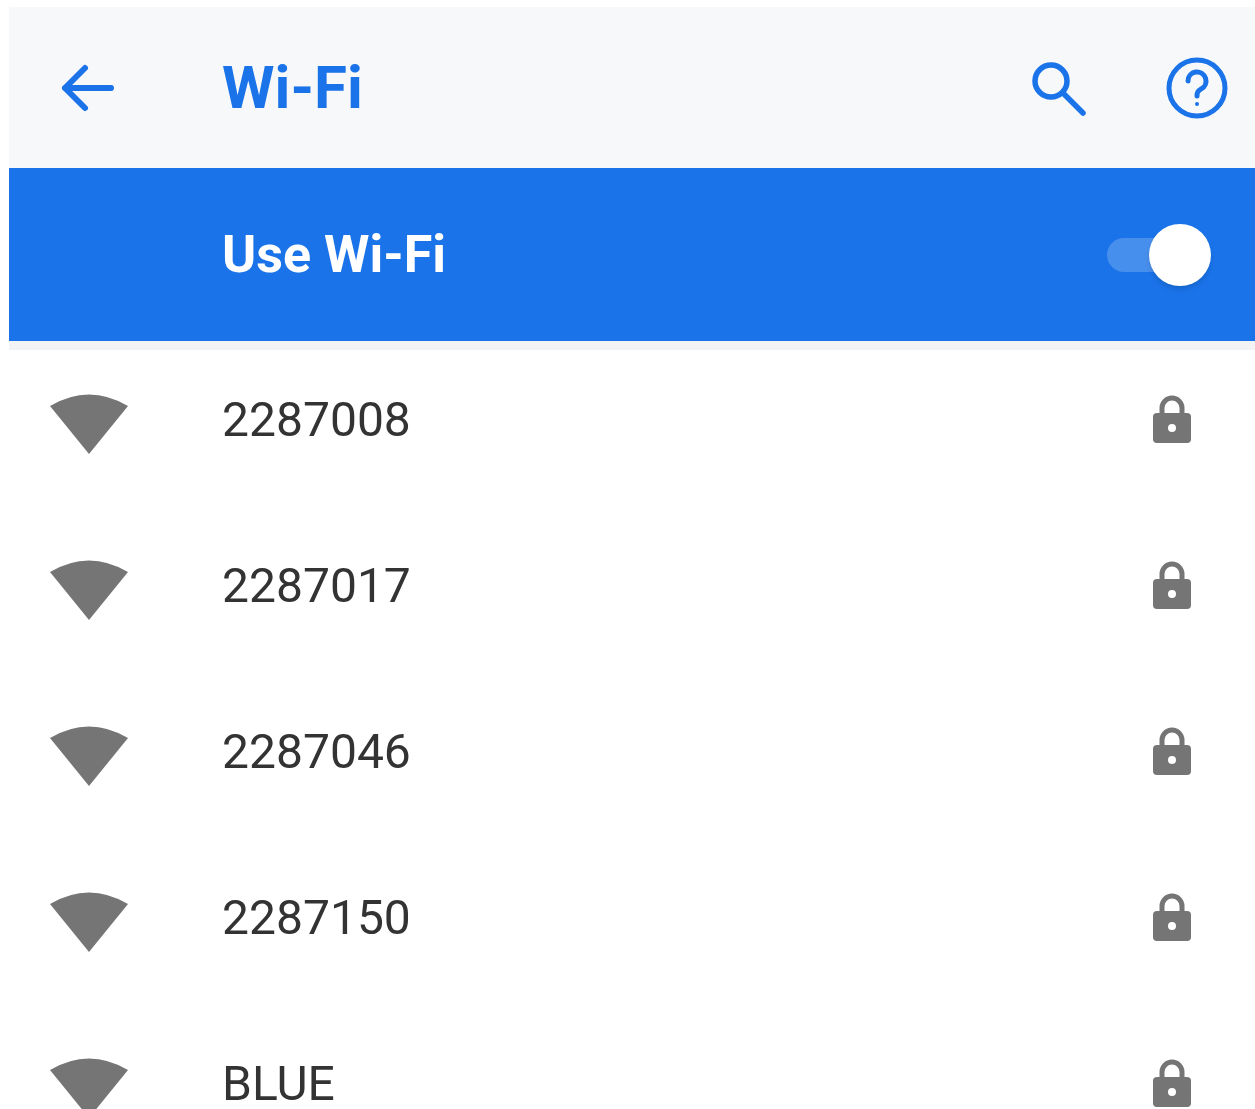 This screenshot has height=1109, width=1255. Describe the element at coordinates (278, 1084) in the screenshot. I see `network-name: BLUE` at that location.